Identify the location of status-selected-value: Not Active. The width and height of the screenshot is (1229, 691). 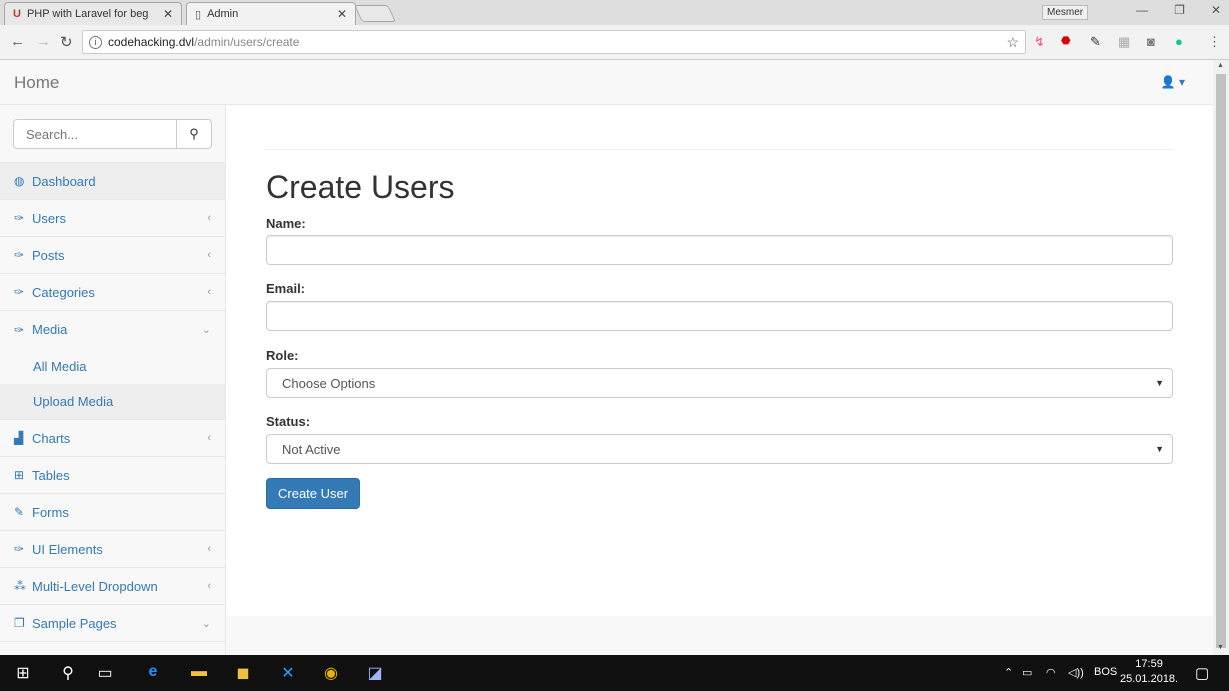
(311, 449).